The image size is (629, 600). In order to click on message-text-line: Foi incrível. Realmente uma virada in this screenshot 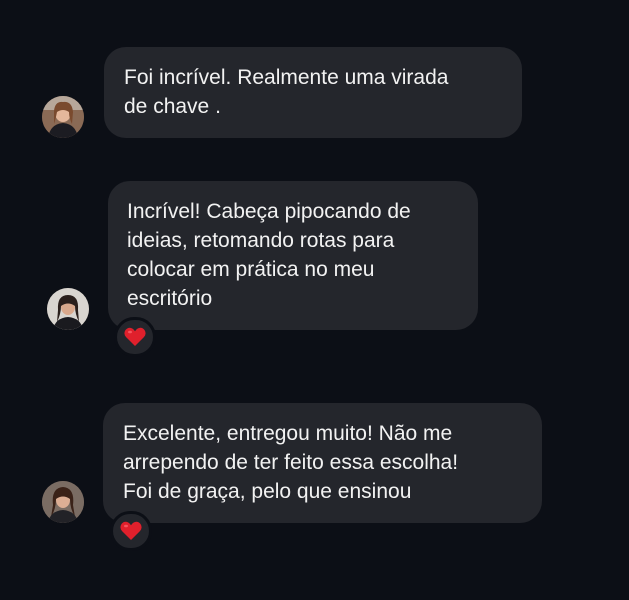, I will do `click(286, 77)`.